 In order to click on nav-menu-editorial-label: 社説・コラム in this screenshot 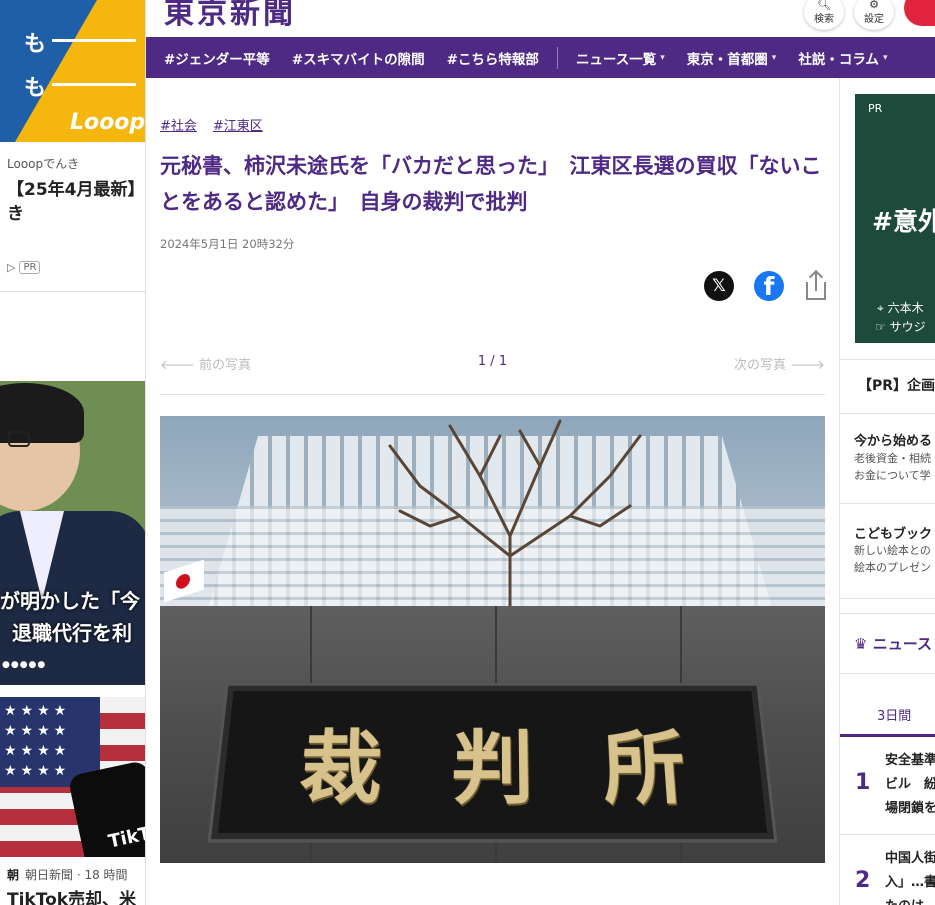, I will do `click(838, 59)`.